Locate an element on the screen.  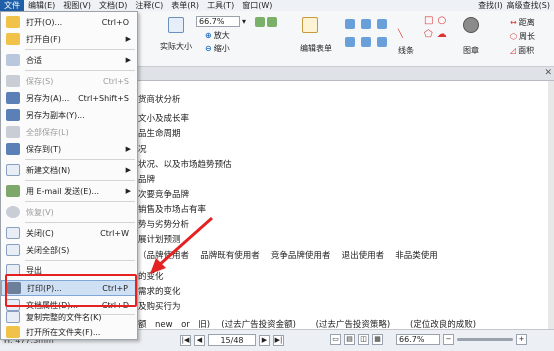
page-navigation: |◀ ◀ 15/48 ▶ ▶| is located at coordinates (232, 340).